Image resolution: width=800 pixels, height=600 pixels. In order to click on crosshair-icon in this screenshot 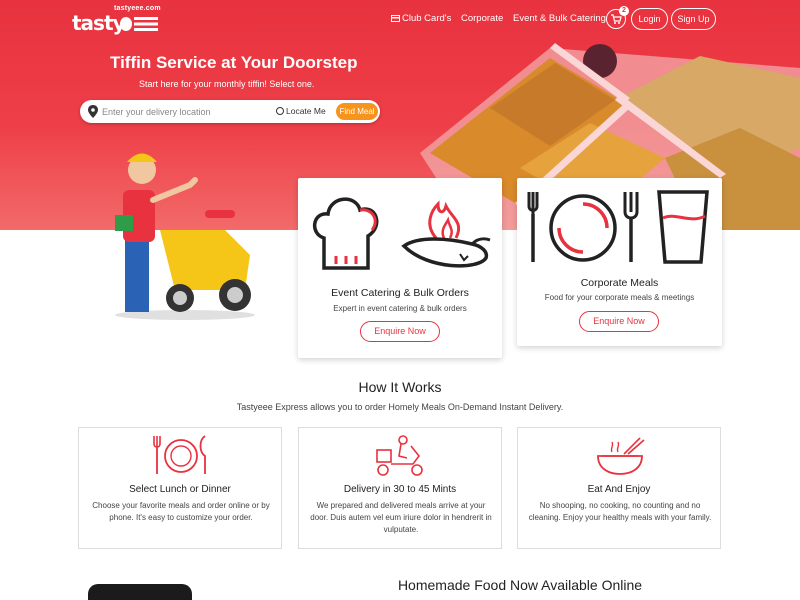, I will do `click(280, 111)`.